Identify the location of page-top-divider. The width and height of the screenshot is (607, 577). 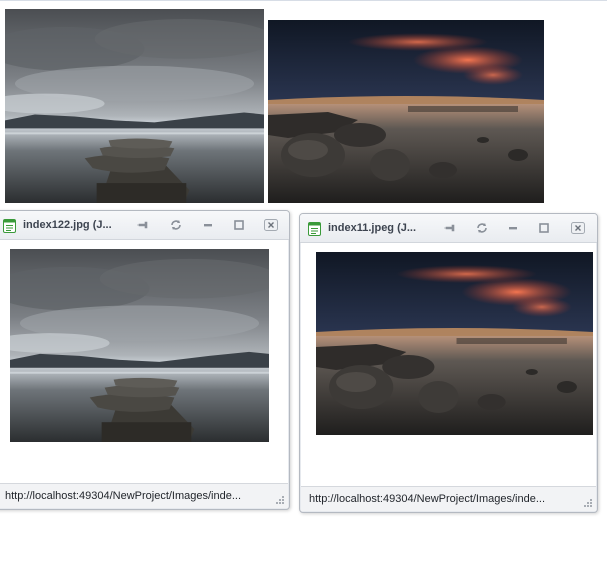
(303, 0).